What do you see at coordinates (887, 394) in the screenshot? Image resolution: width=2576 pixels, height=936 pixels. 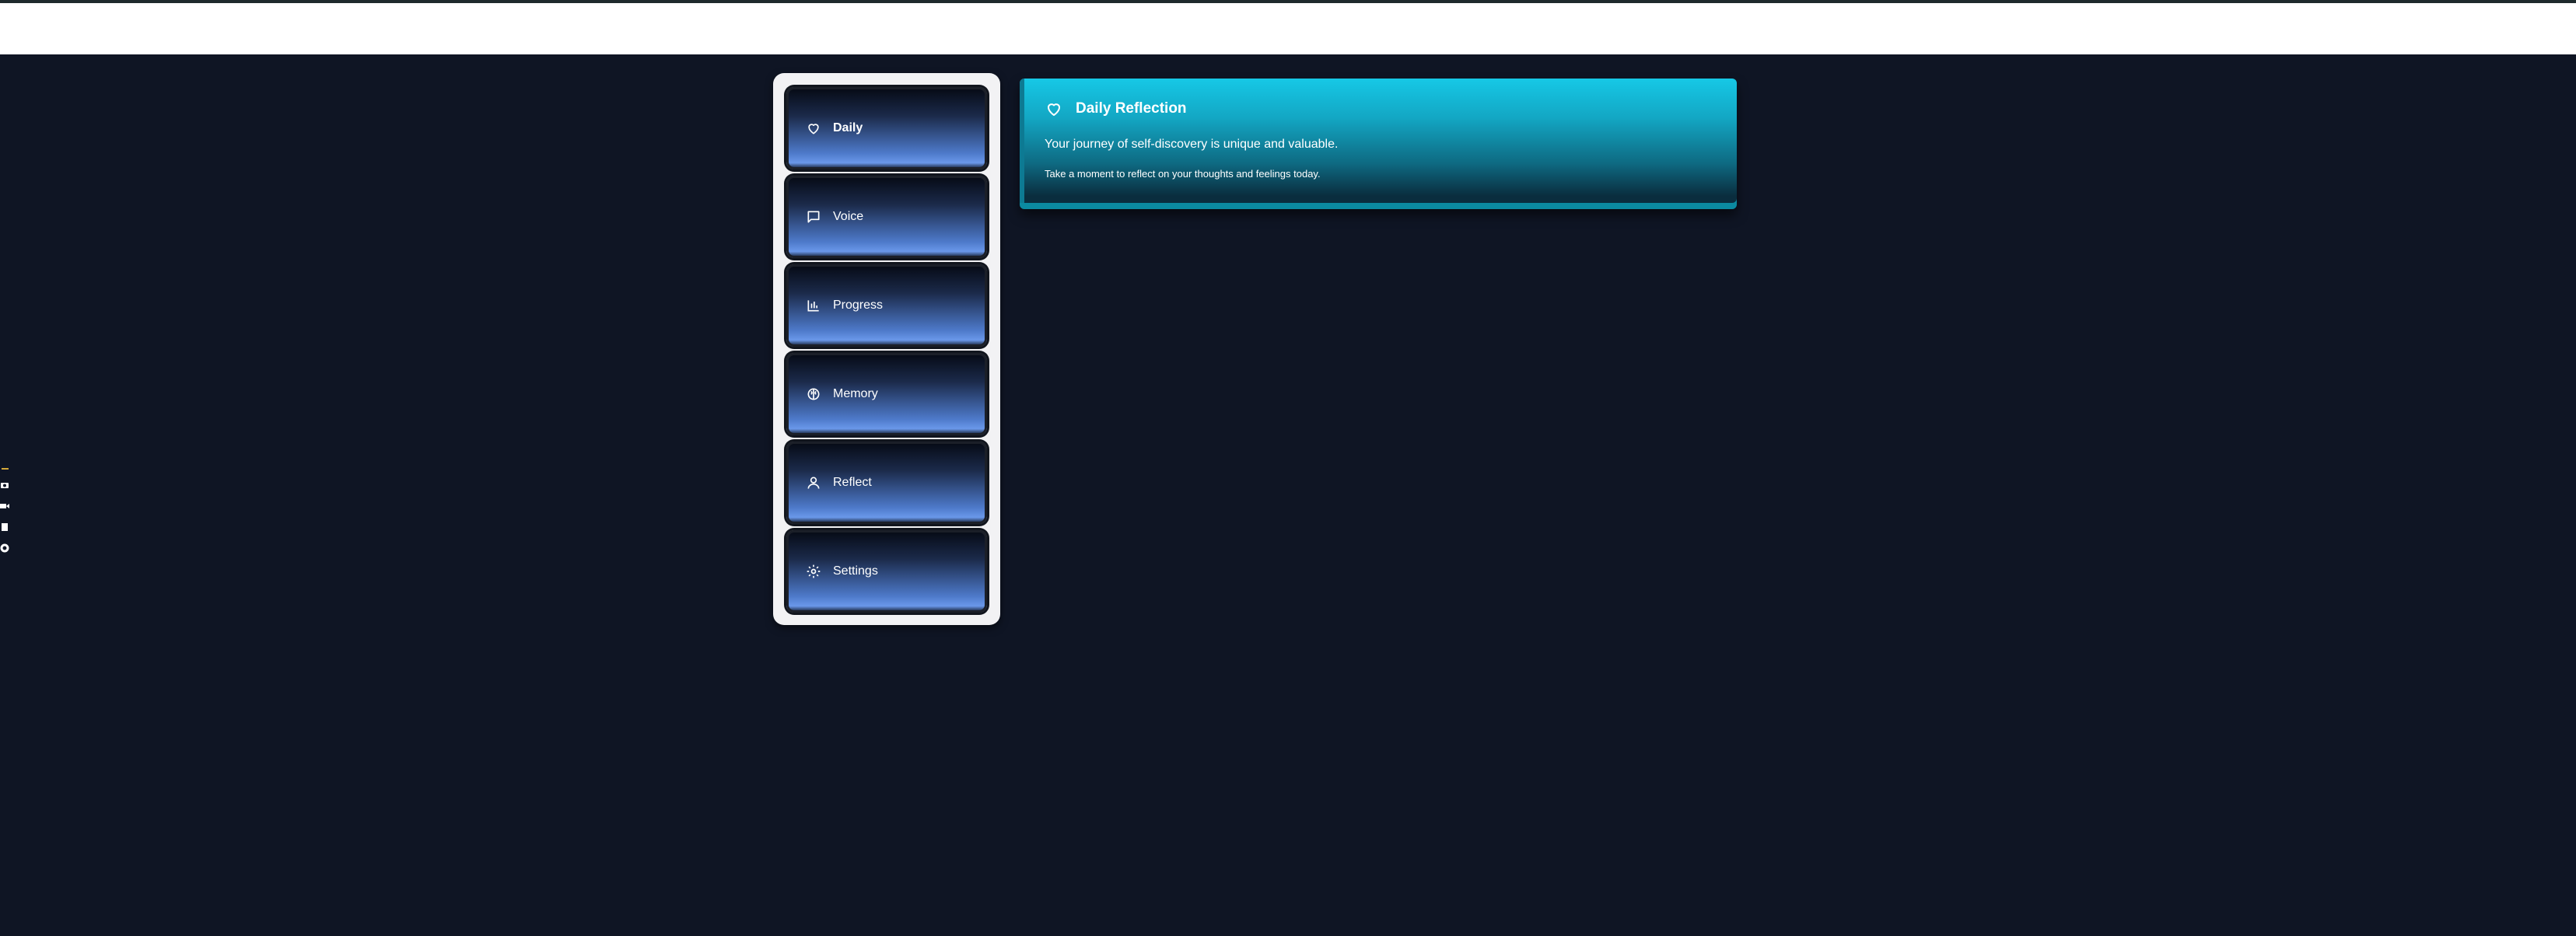 I see `nav-item-memory: Memory` at bounding box center [887, 394].